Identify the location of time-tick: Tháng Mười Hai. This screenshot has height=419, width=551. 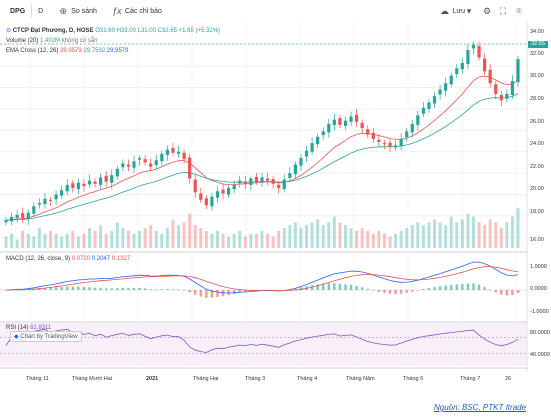
(92, 379).